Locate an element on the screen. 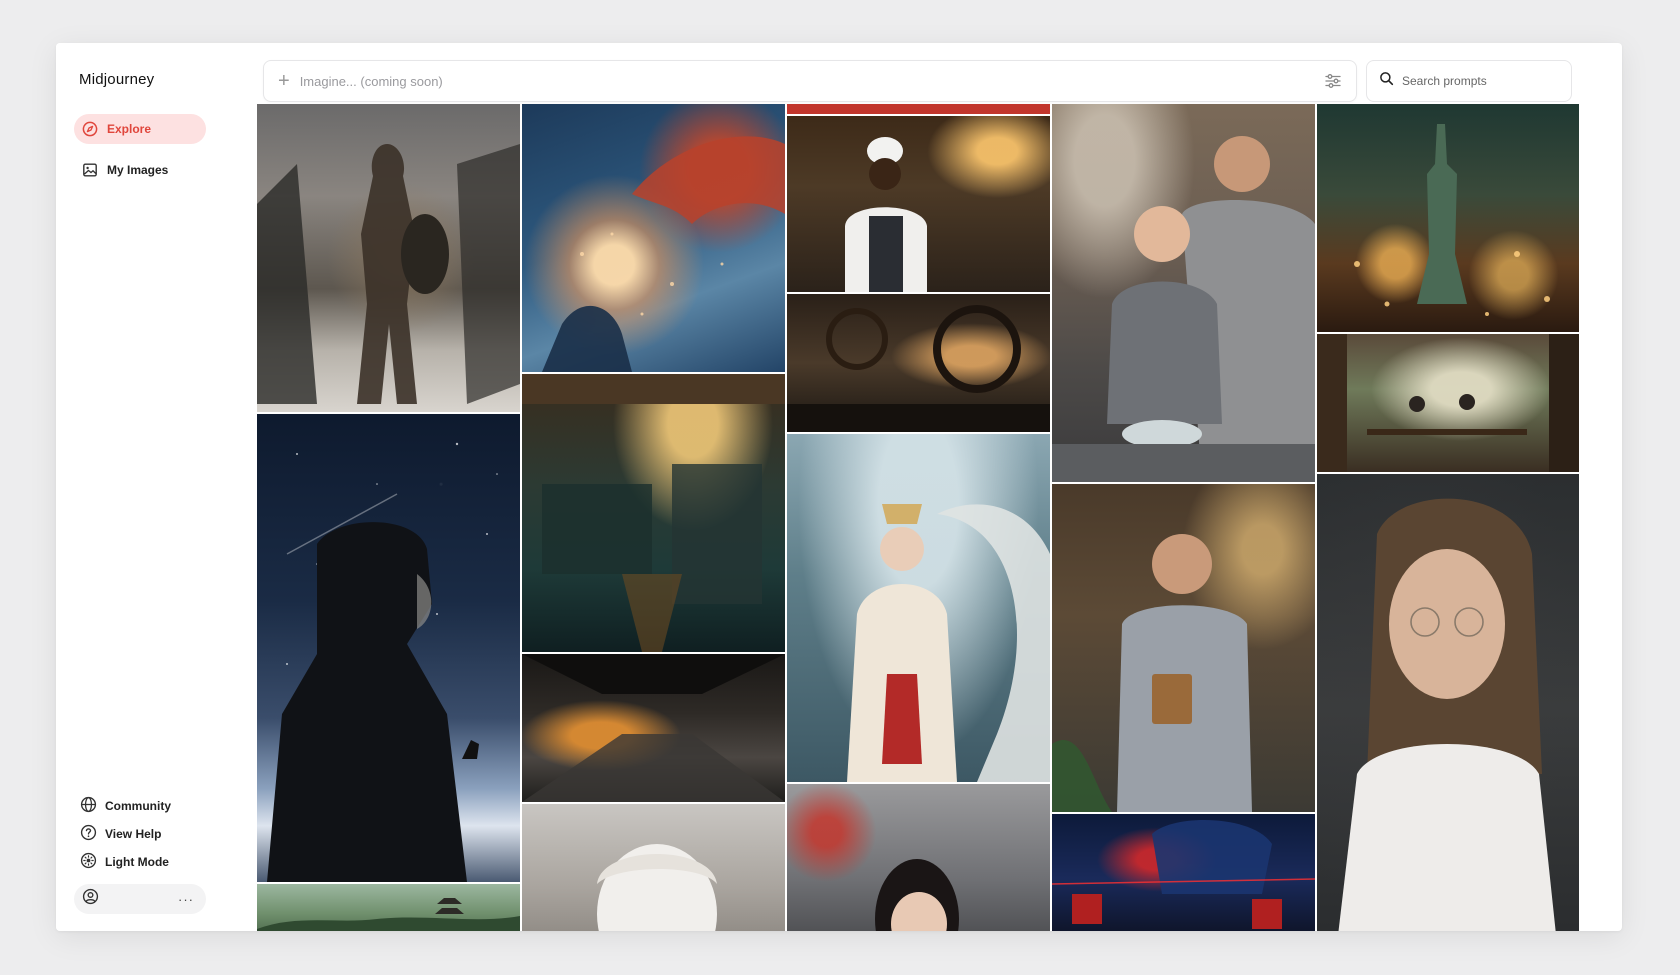 The image size is (1680, 975). sidebar-item-light-mode: Light Mode is located at coordinates (124, 862).